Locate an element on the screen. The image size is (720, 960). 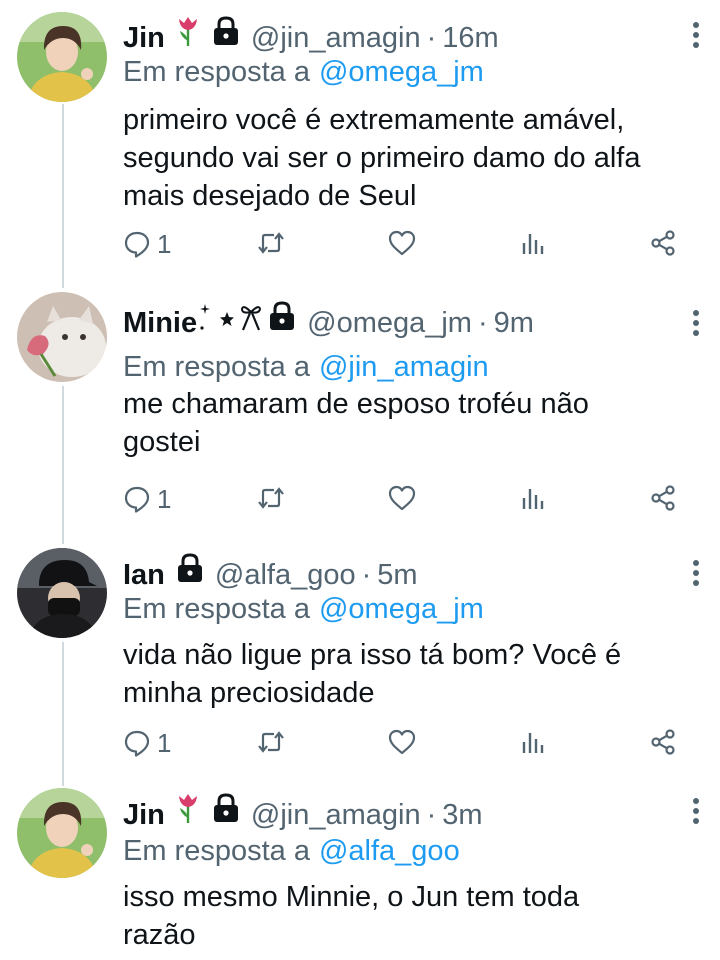
timestamp: 16m is located at coordinates (470, 38).